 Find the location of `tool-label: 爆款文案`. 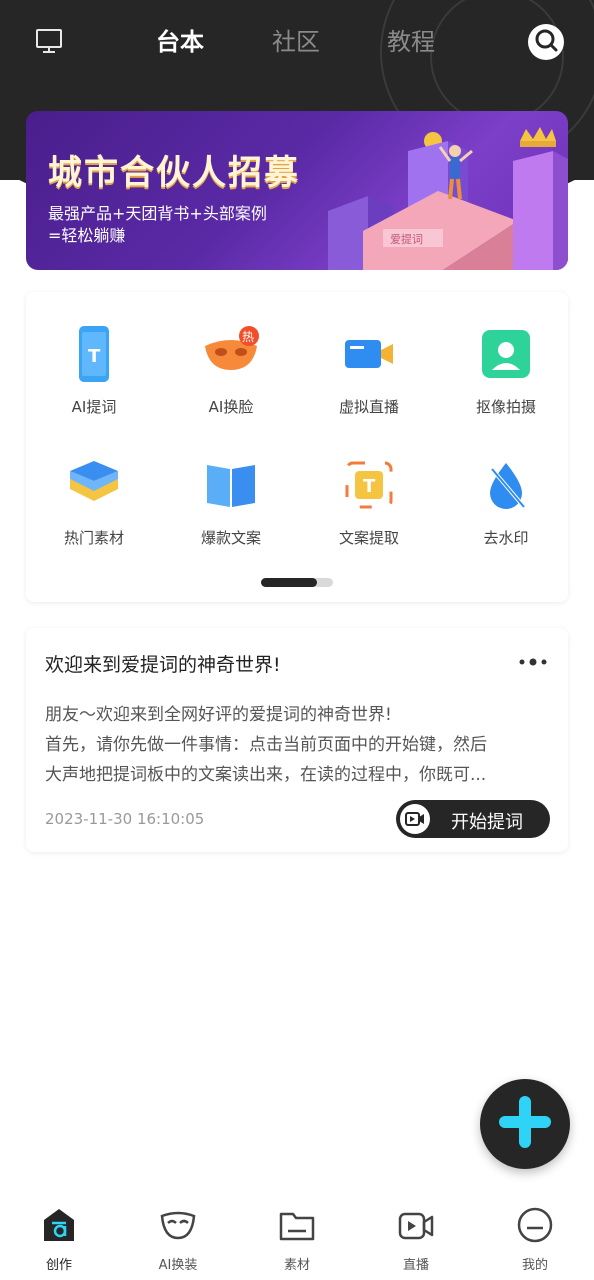

tool-label: 爆款文案 is located at coordinates (230, 538).